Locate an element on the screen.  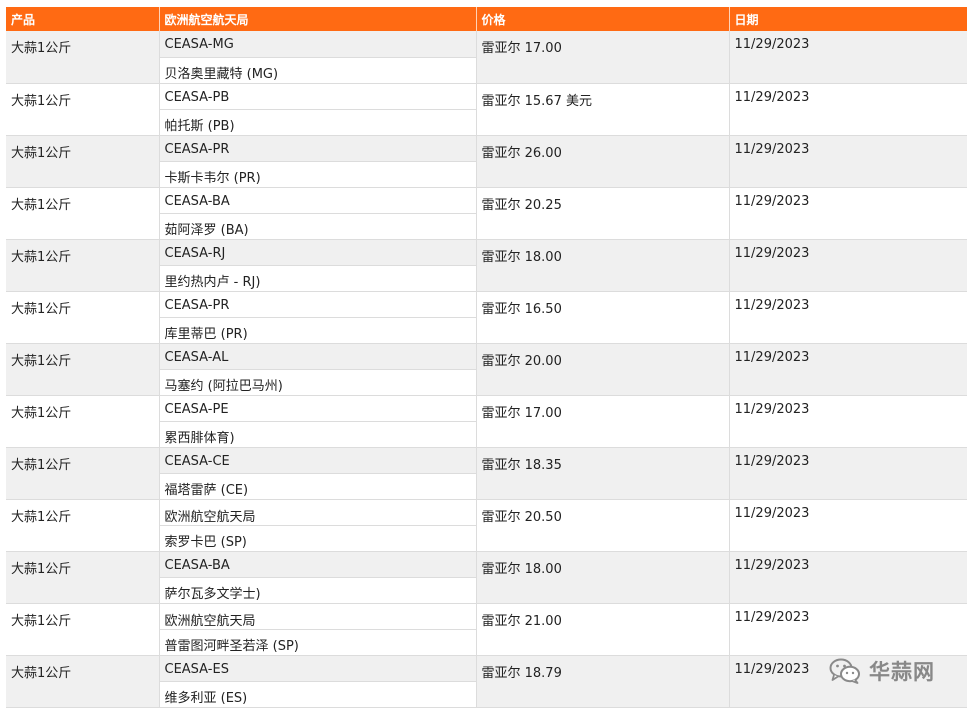
table-row: 大蒜1公斤 CEASA-PE 雷亚尔 17.00 11/29/2023 is located at coordinates (486, 421).